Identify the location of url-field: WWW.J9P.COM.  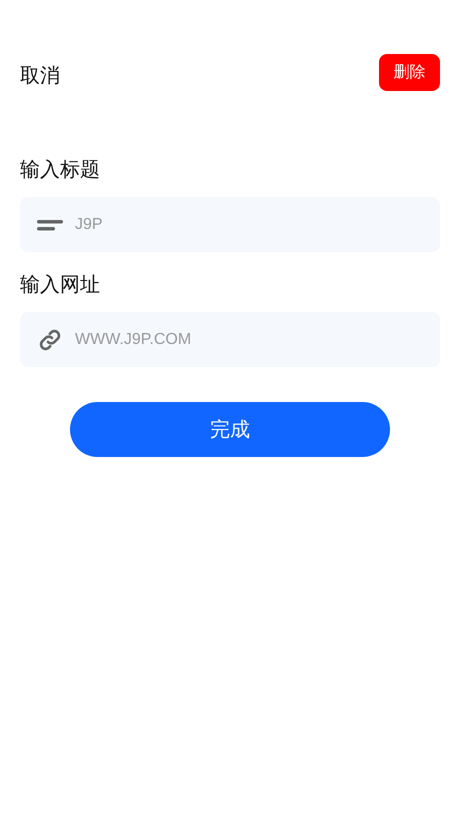
(230, 339).